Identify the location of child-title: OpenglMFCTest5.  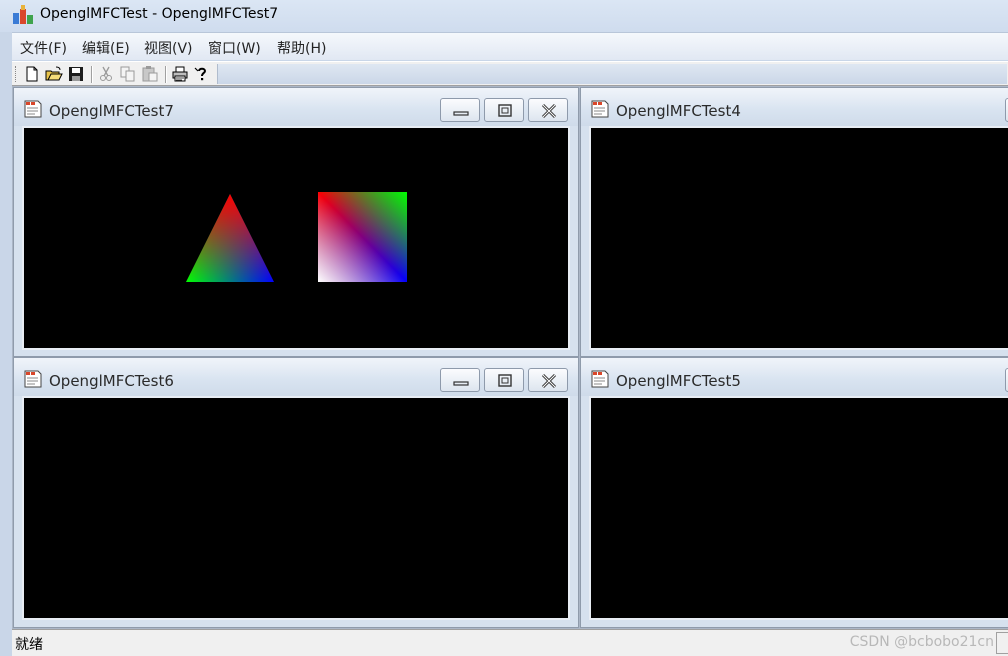
(678, 381).